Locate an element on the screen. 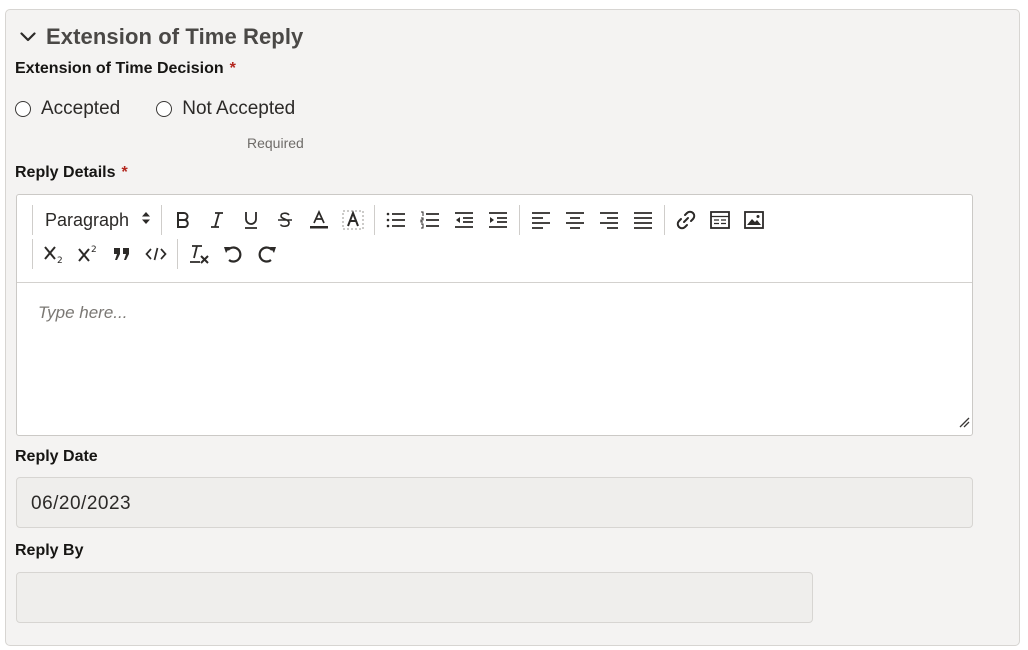 The height and width of the screenshot is (650, 1028). required-helper-text: Required is located at coordinates (275, 143).